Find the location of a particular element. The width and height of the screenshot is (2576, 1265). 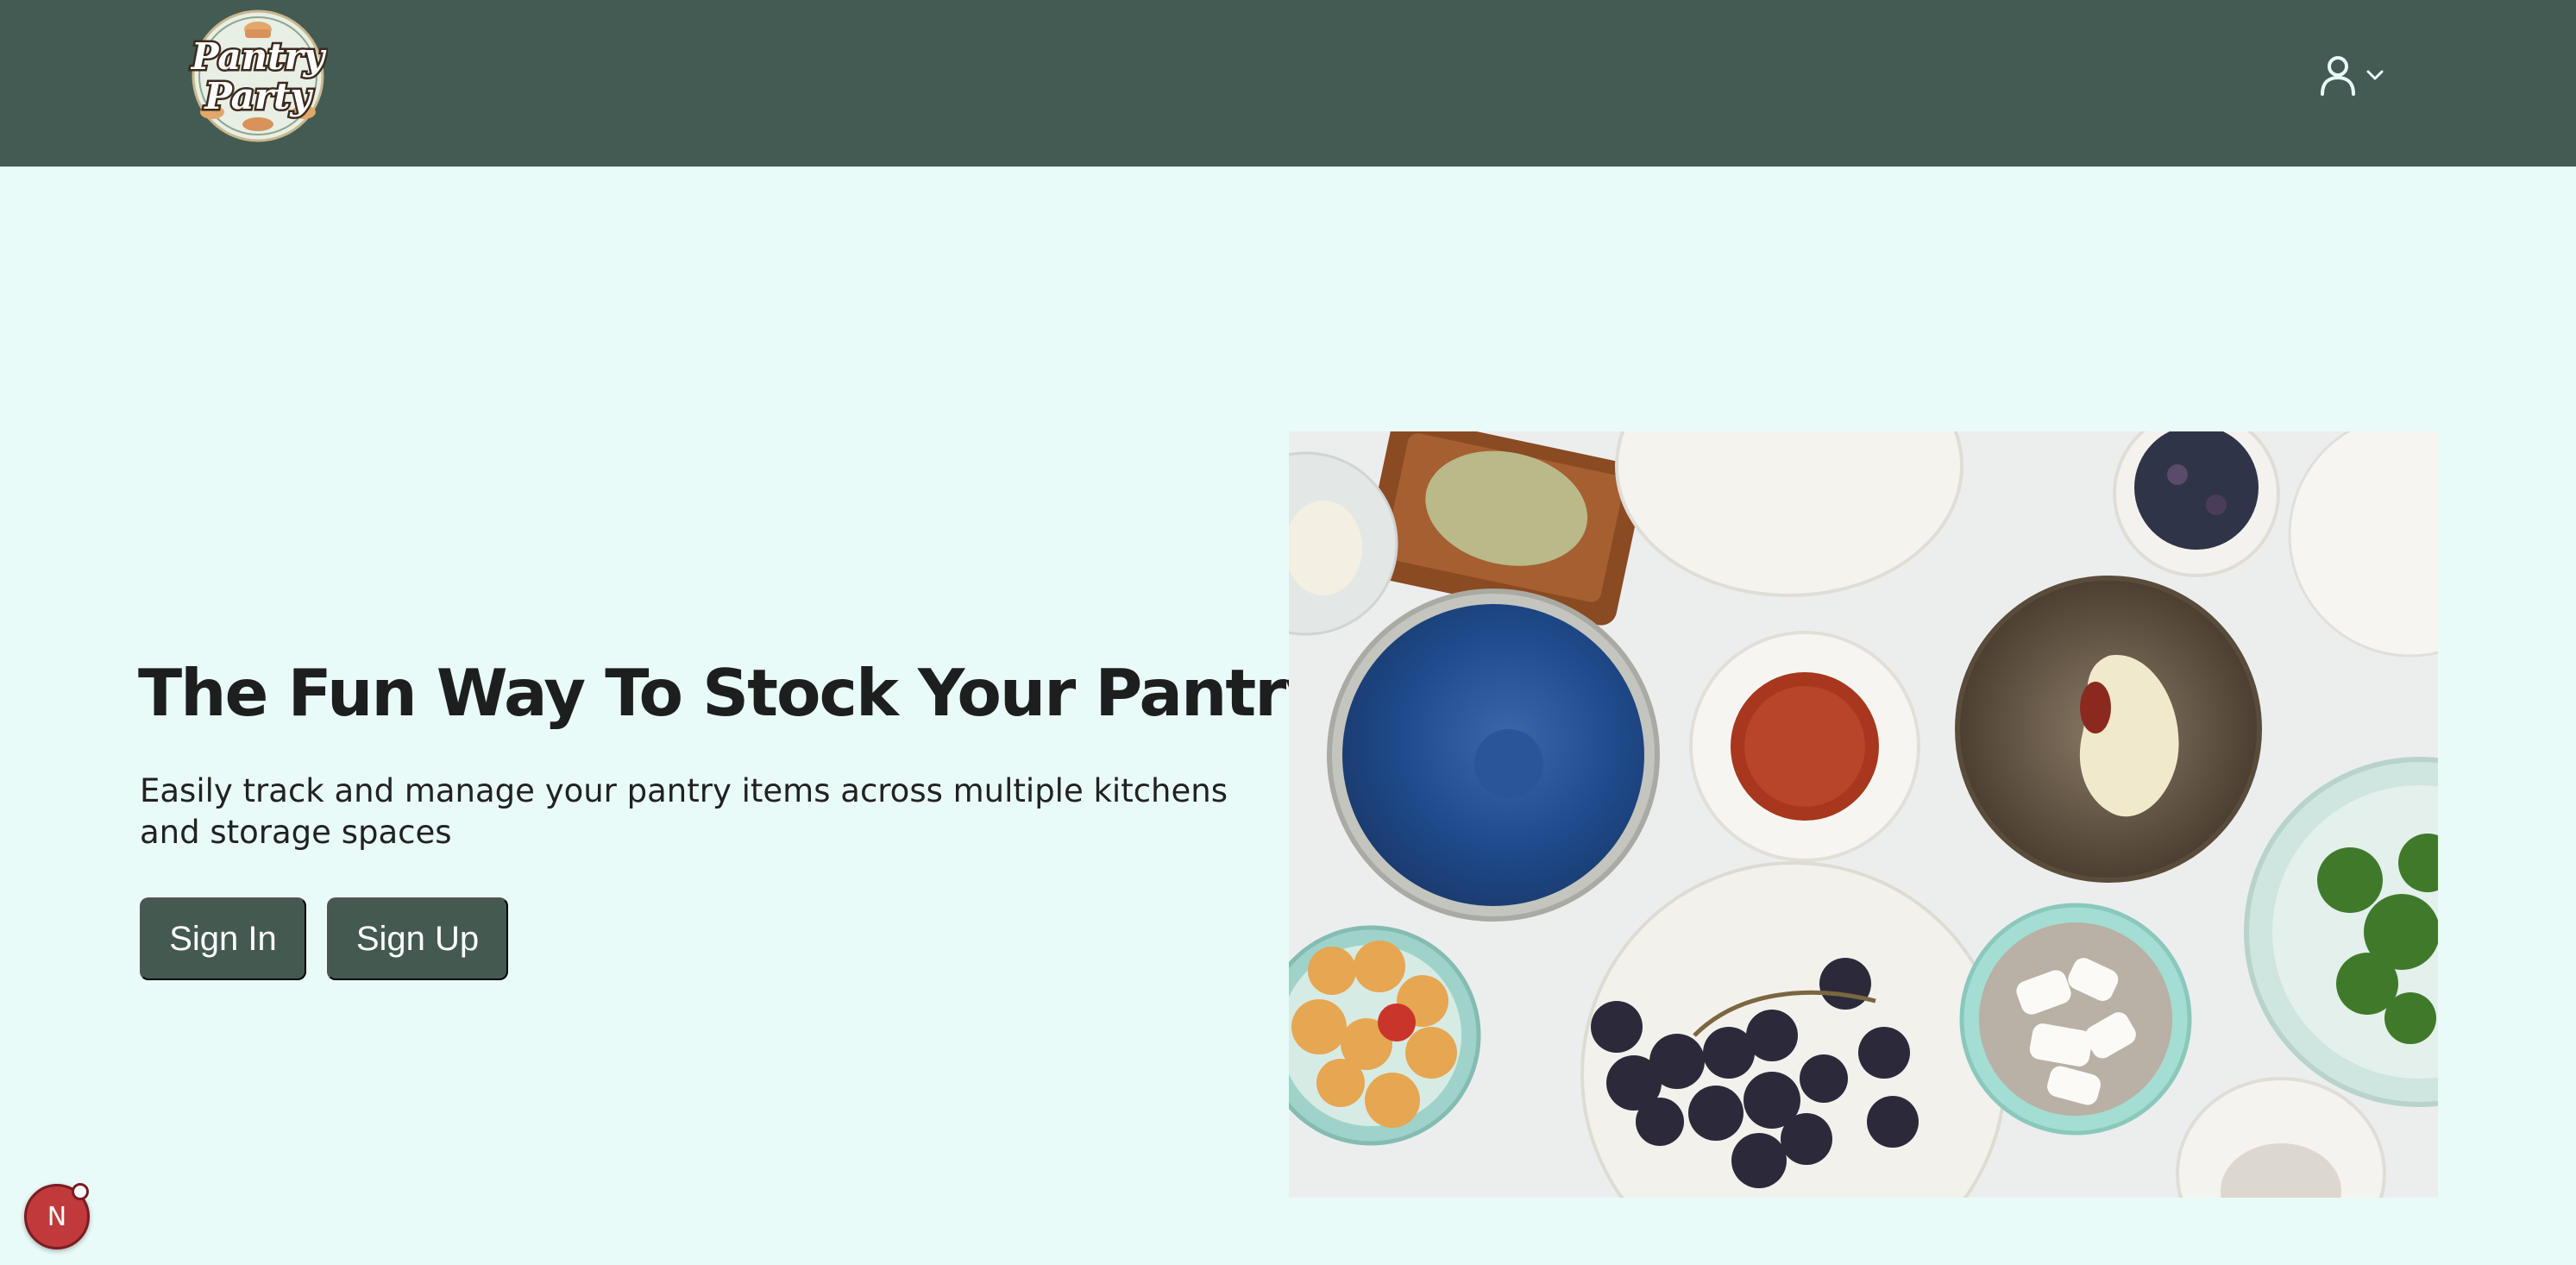

sign-in-button: Sign In is located at coordinates (223, 938).